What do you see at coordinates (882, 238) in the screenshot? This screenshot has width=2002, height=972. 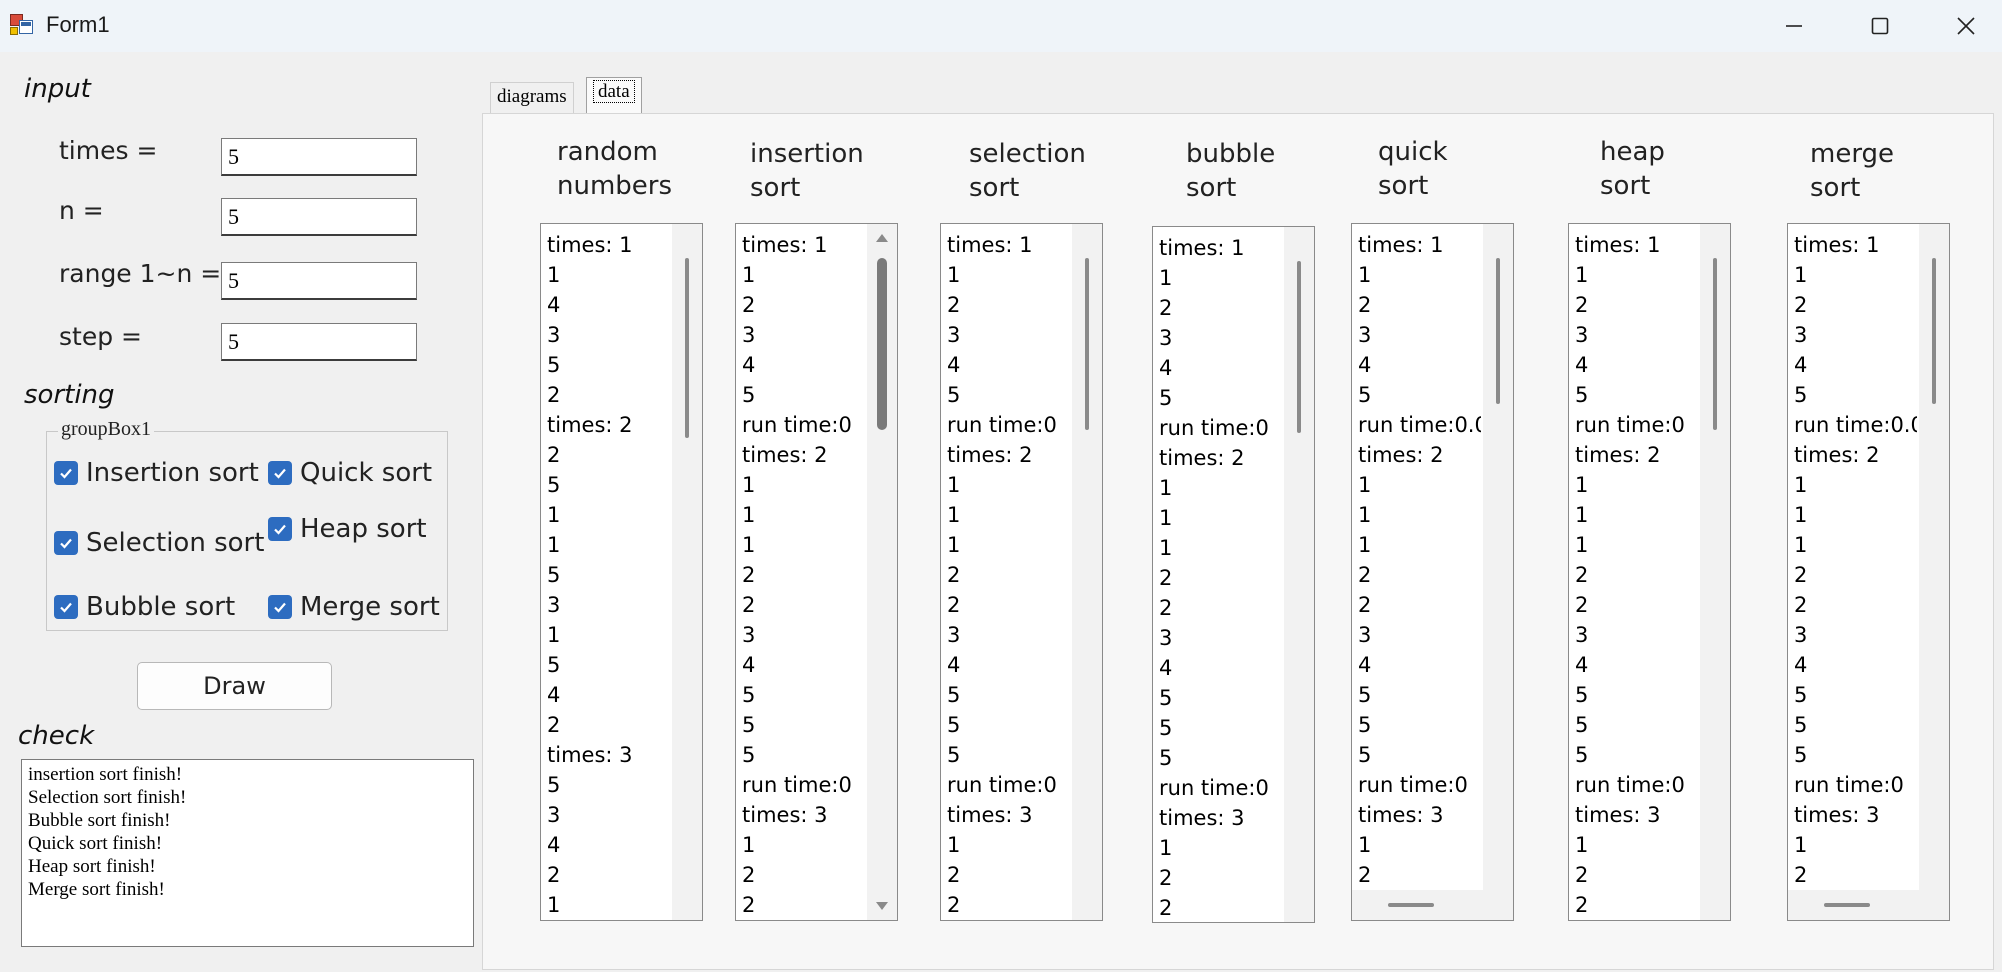 I see `scroll-up-icon` at bounding box center [882, 238].